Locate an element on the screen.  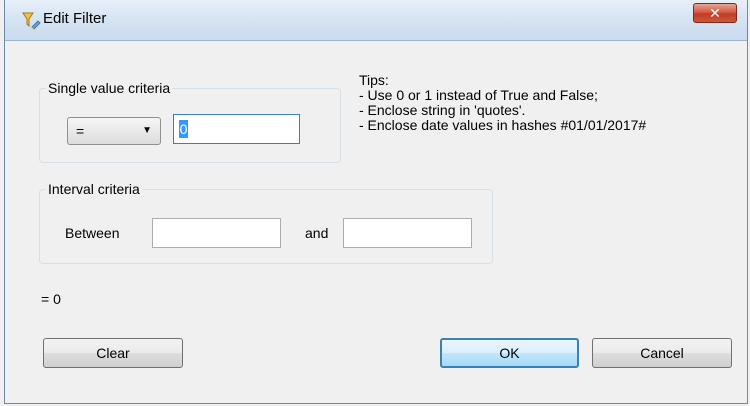
single-value-legend: Single value criteria is located at coordinates (109, 88).